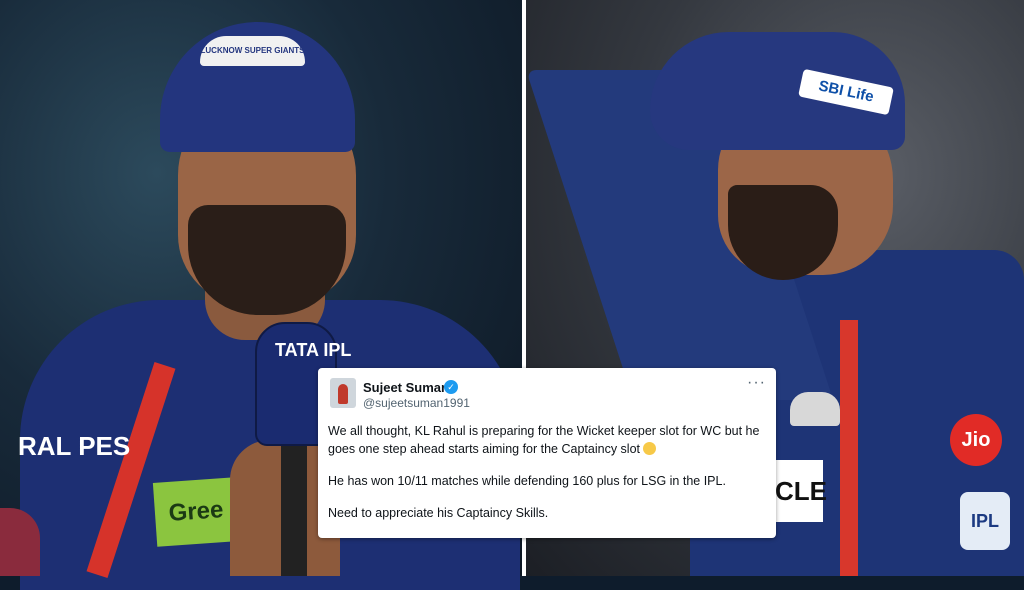  Describe the element at coordinates (313, 350) in the screenshot. I see `microphone-logo: TATA IPL` at that location.